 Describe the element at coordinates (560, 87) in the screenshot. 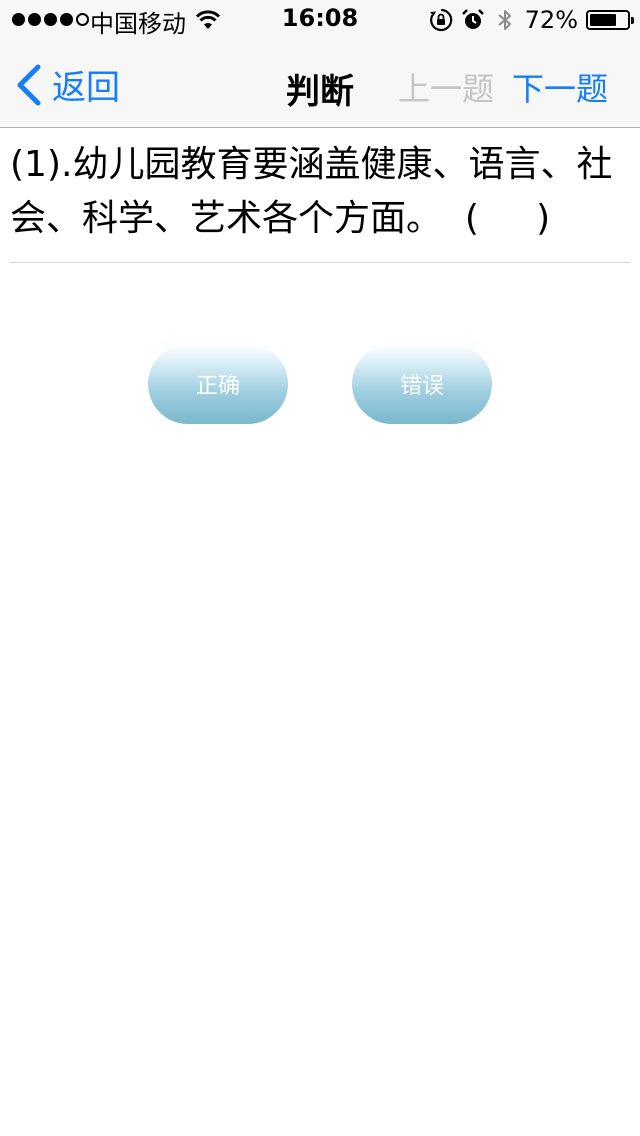

I see `next-question-button: 下一题` at that location.